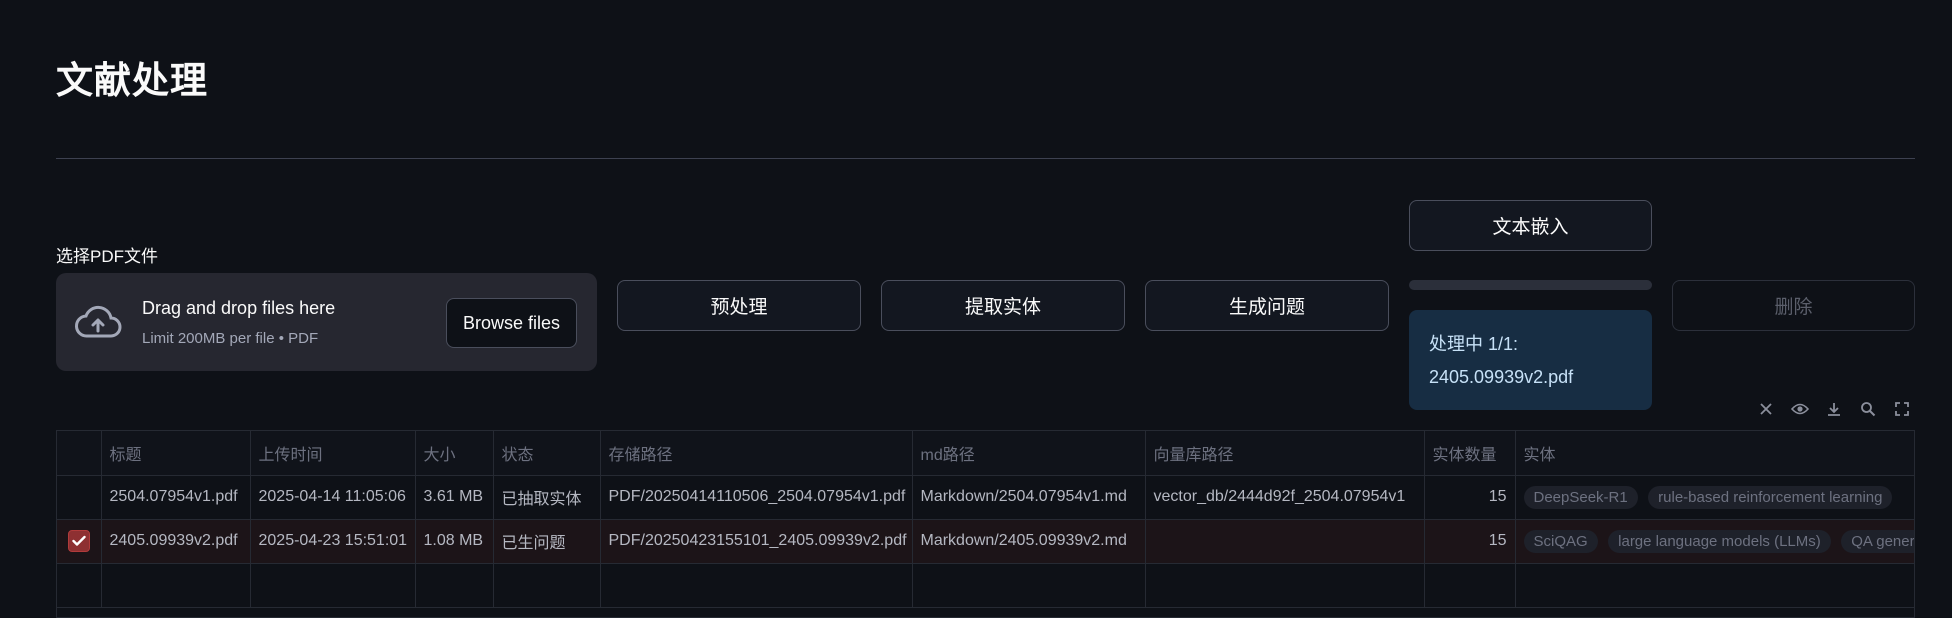 The width and height of the screenshot is (1952, 618). What do you see at coordinates (985, 585) in the screenshot?
I see `table-row-empty` at bounding box center [985, 585].